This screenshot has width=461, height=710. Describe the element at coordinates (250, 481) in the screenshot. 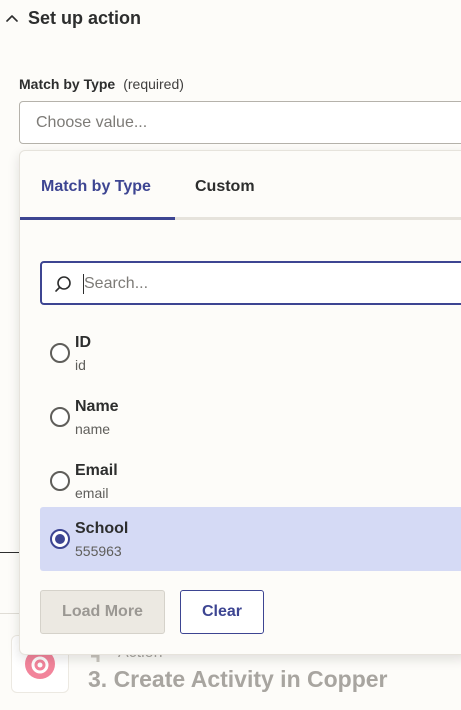

I see `option-email: Email email` at that location.